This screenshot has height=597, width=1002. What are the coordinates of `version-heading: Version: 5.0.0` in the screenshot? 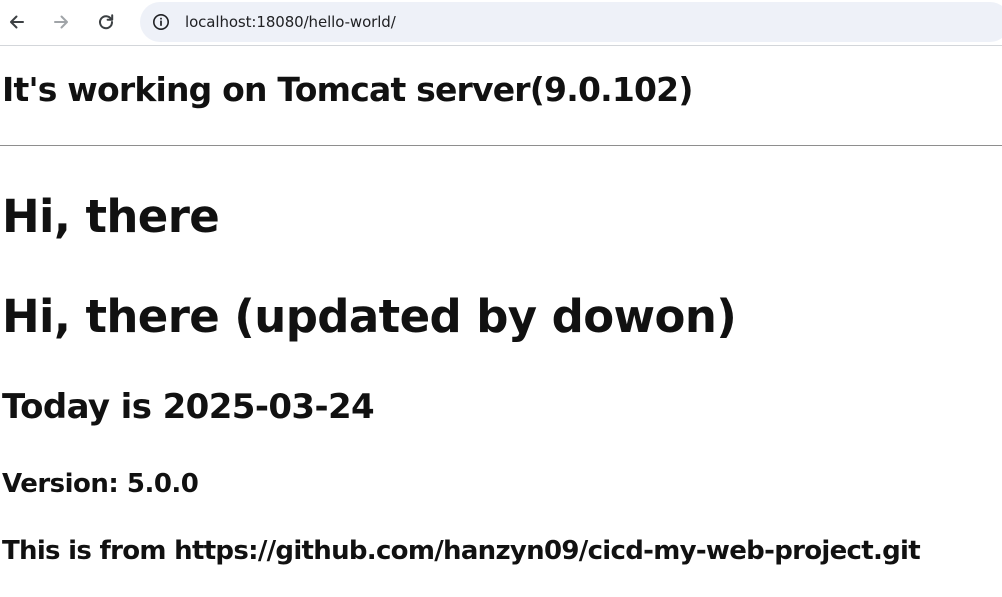 It's located at (100, 484).